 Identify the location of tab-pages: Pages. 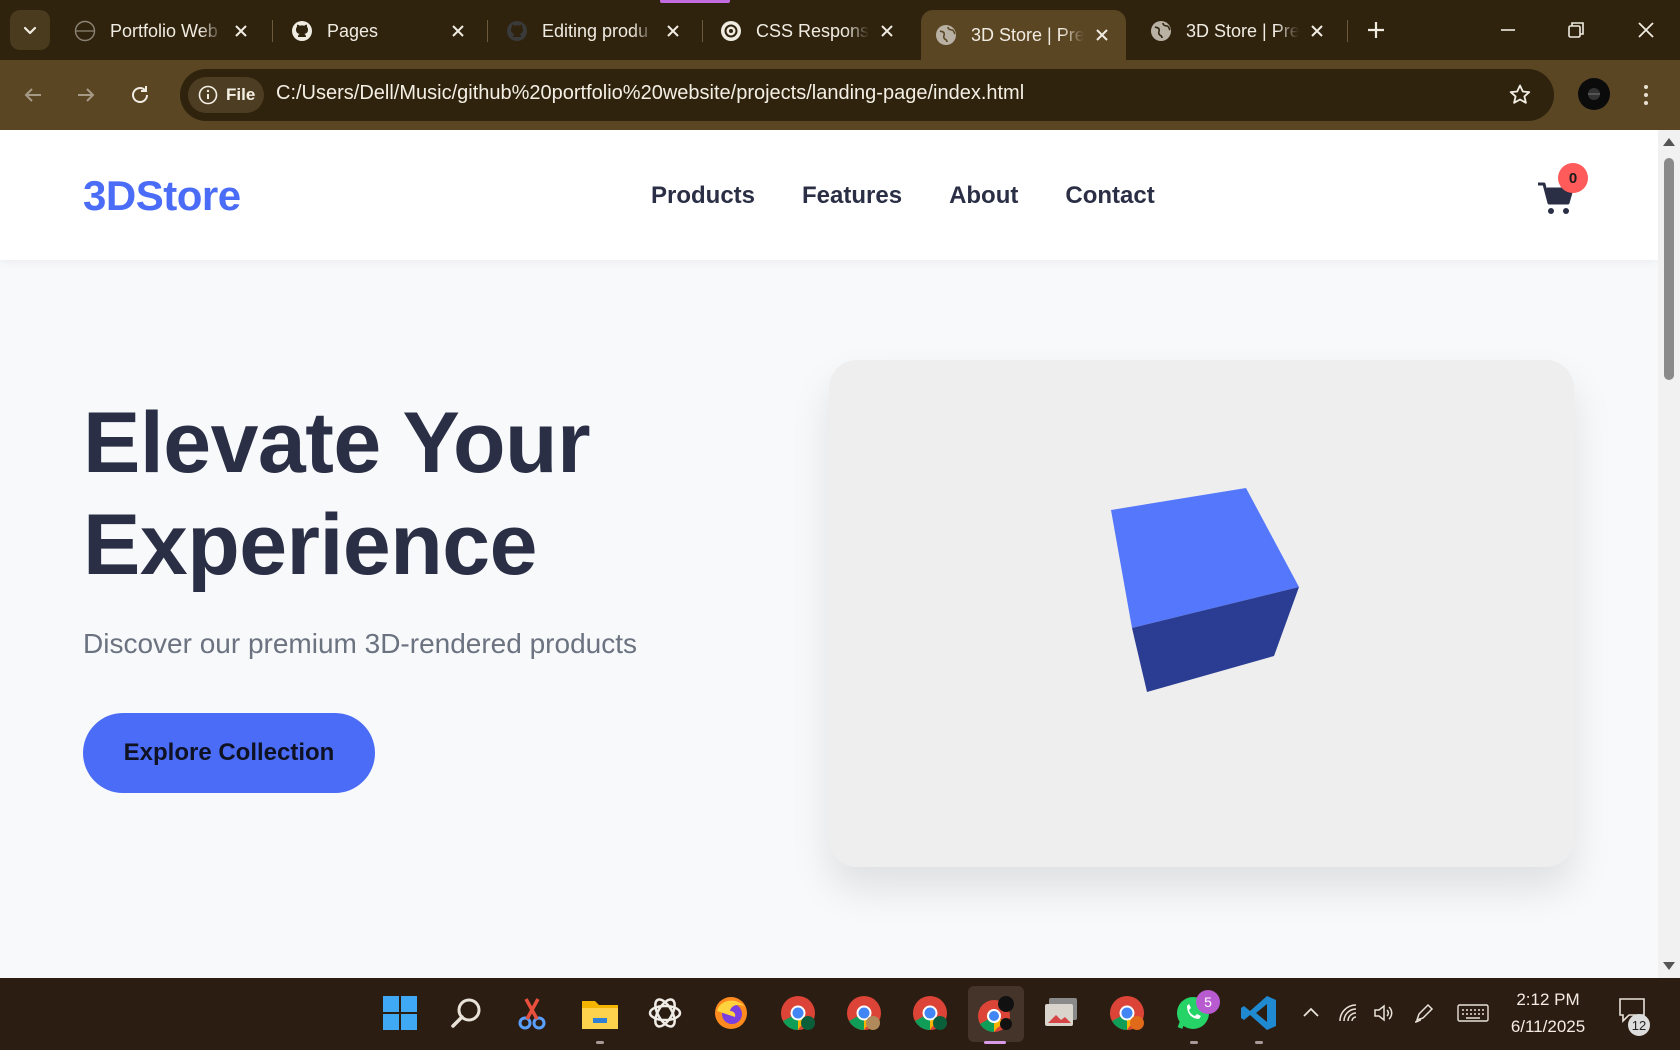
(379, 31).